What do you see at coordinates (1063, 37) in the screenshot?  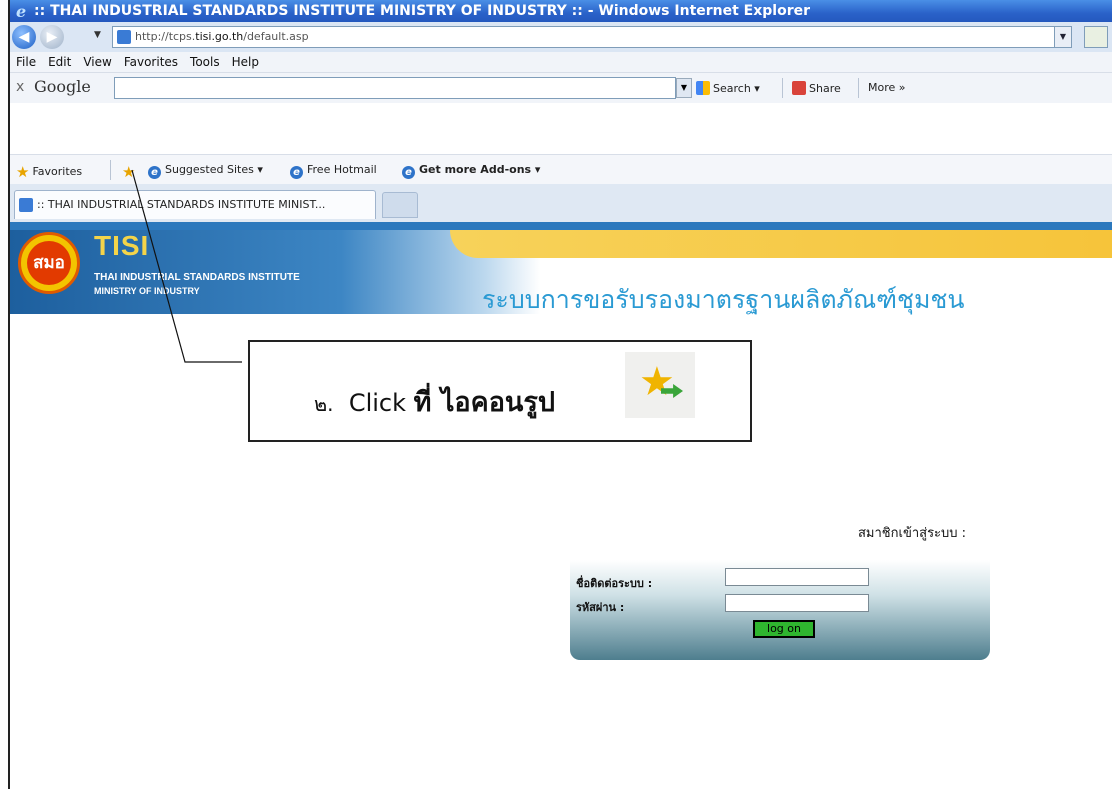 I see `address-dropdown-button: ▼` at bounding box center [1063, 37].